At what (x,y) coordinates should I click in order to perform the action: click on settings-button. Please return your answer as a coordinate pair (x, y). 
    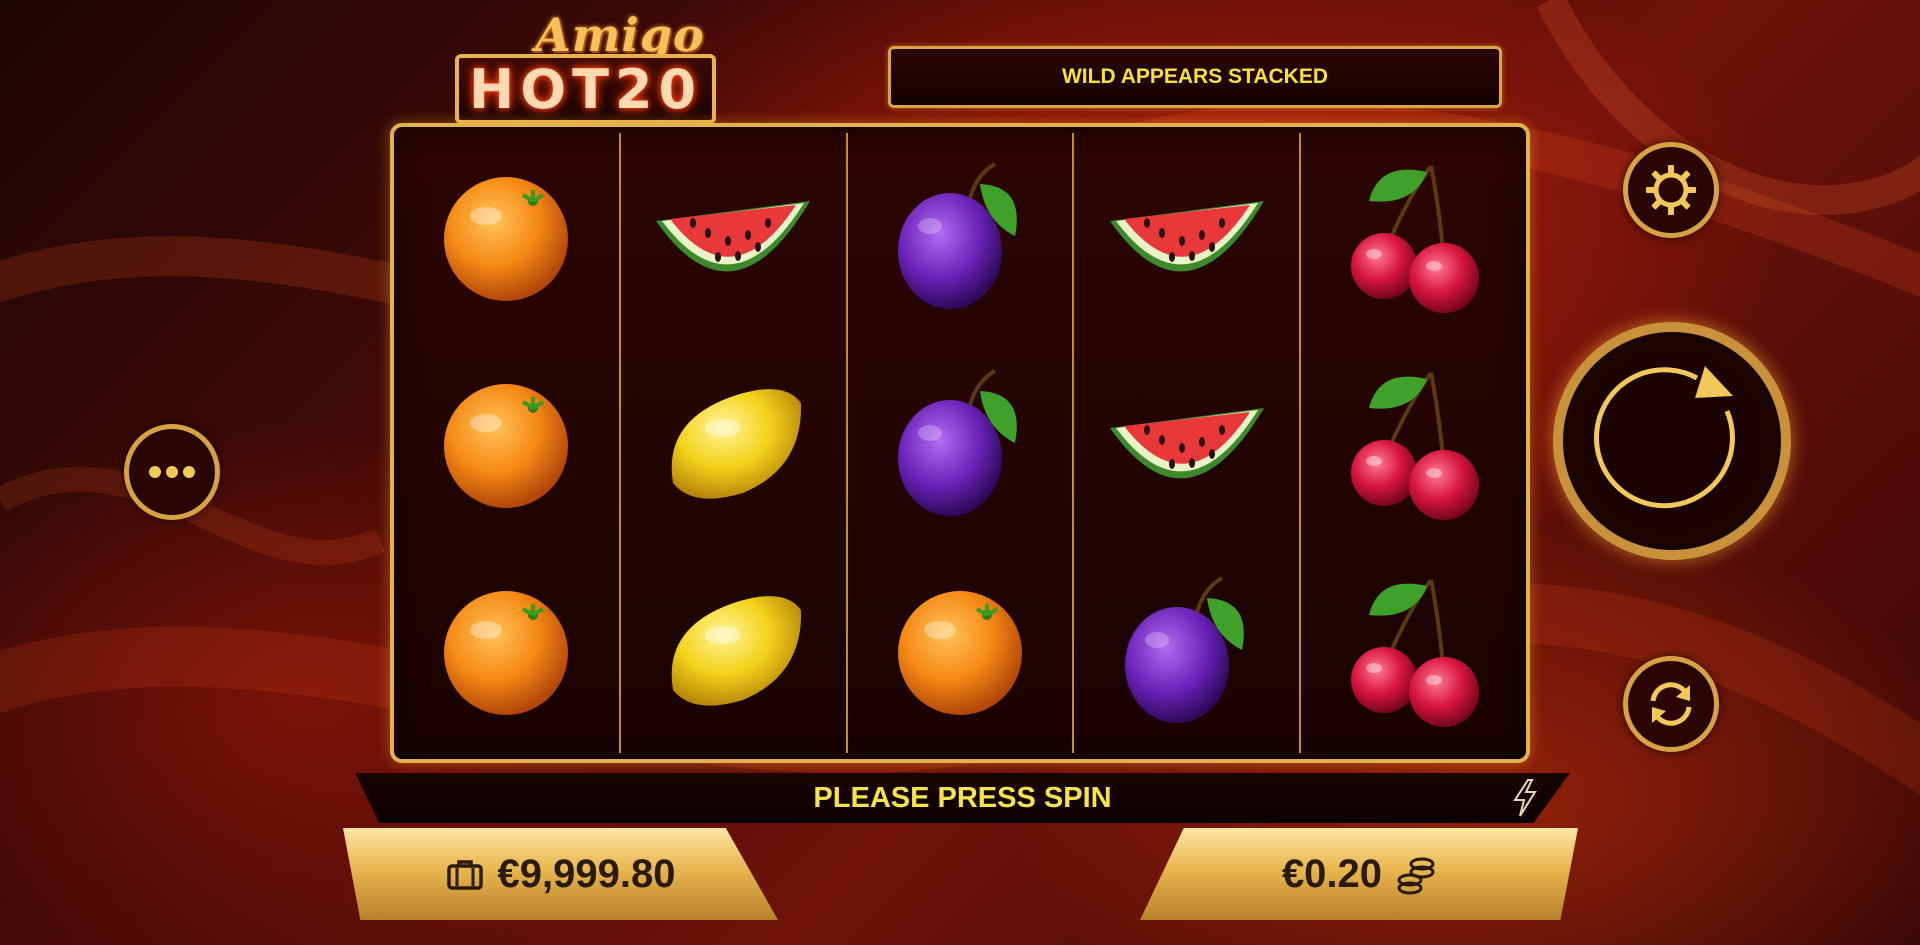
    Looking at the image, I should click on (1671, 190).